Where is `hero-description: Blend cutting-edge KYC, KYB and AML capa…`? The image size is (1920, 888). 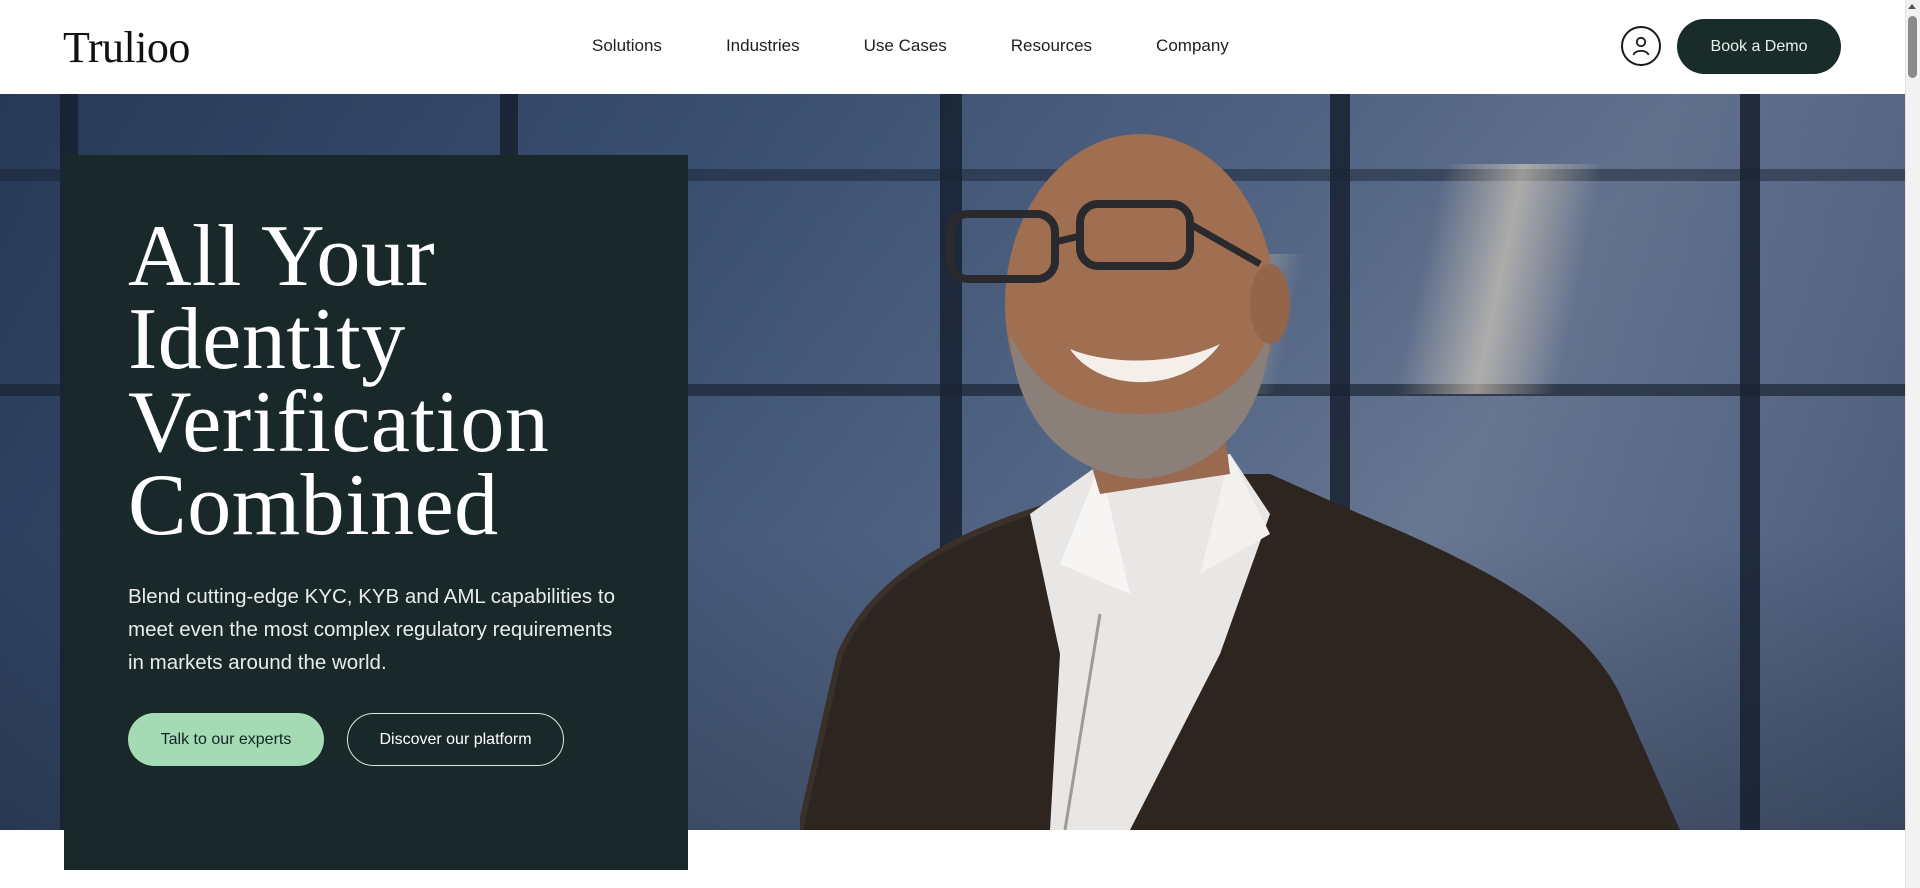 hero-description: Blend cutting-edge KYC, KYB and AML capa… is located at coordinates (371, 629).